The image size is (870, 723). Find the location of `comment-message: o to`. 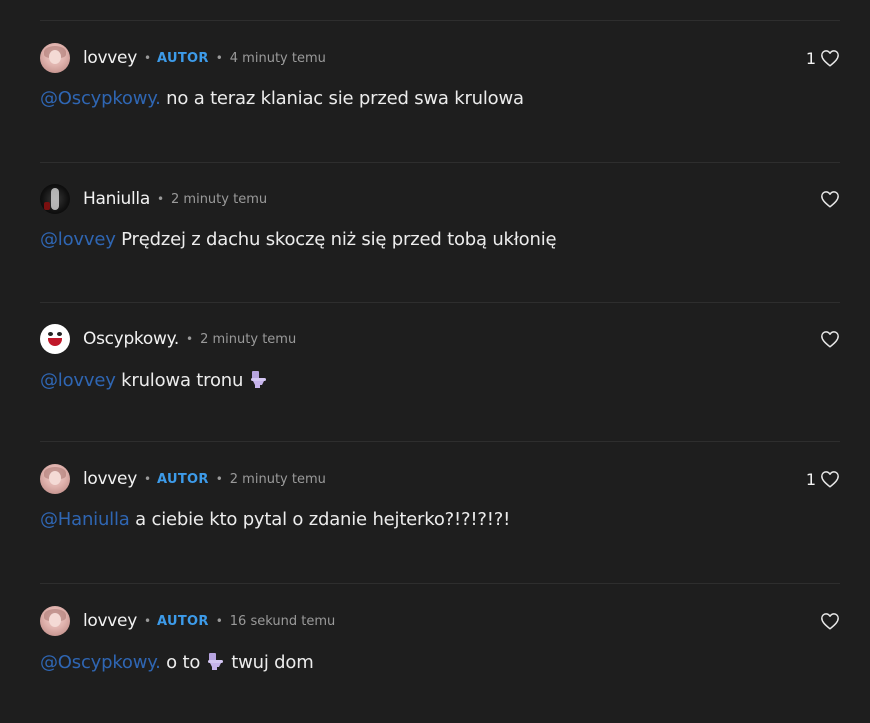

comment-message: o to is located at coordinates (183, 662).